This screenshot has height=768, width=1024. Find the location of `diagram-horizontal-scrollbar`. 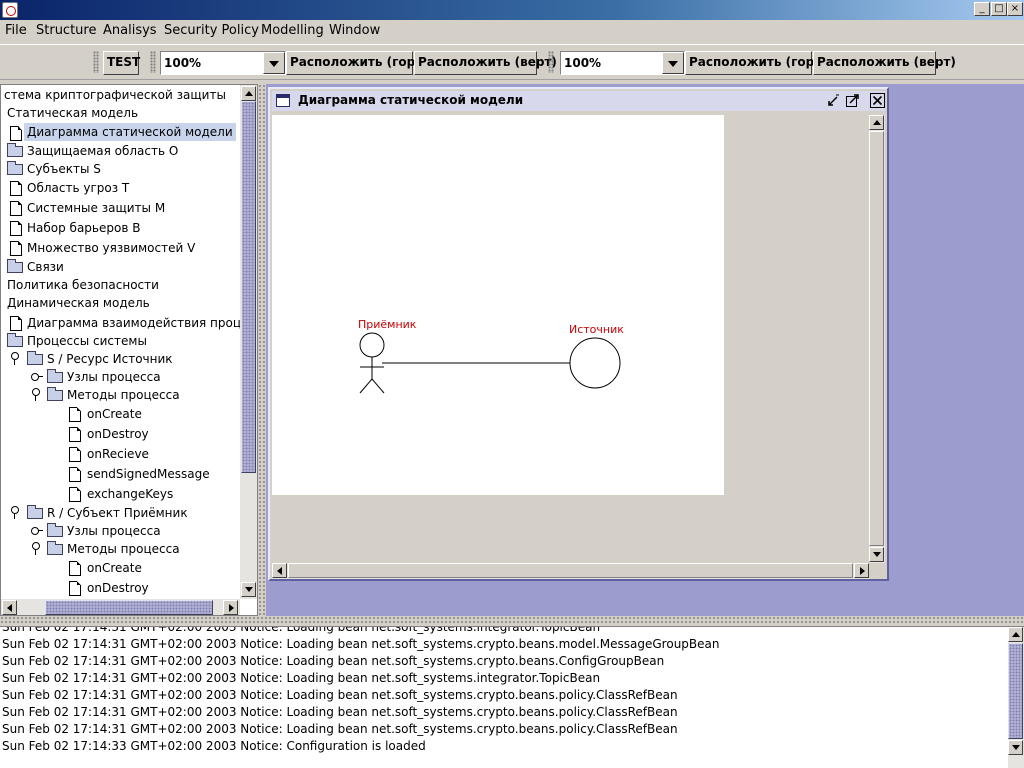

diagram-horizontal-scrollbar is located at coordinates (570, 571).